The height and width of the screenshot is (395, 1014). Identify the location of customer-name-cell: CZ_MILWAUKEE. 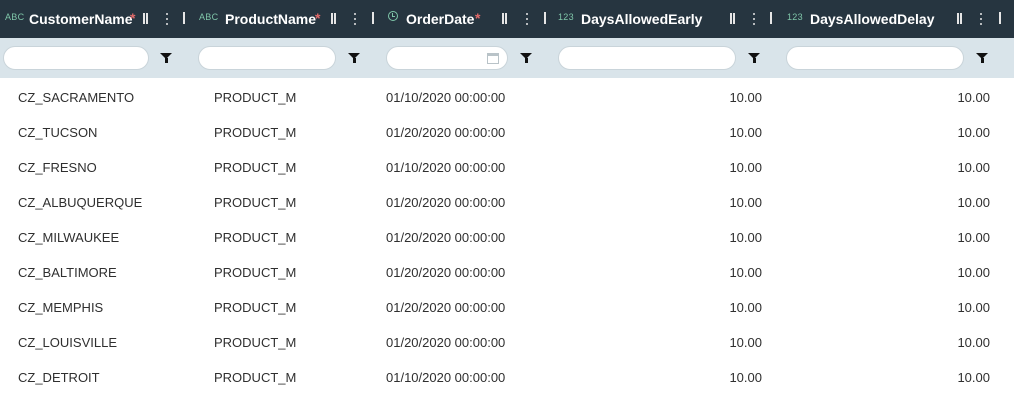
(69, 237).